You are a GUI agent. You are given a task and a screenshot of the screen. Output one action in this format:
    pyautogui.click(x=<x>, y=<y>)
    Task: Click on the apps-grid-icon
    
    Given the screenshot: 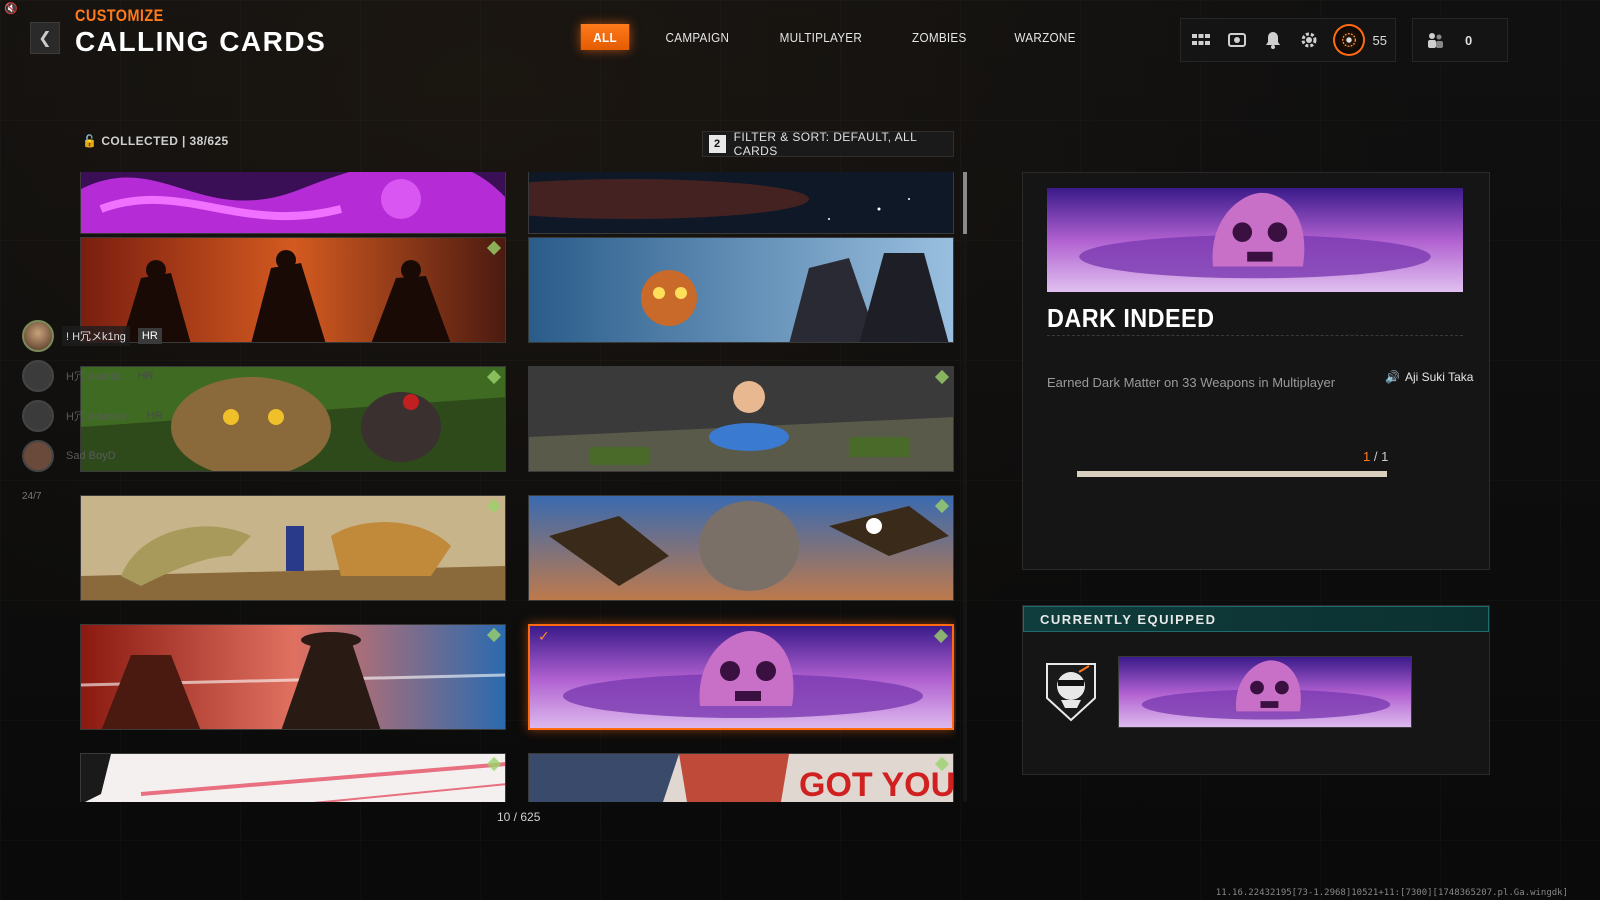 What is the action you would take?
    pyautogui.click(x=1201, y=40)
    